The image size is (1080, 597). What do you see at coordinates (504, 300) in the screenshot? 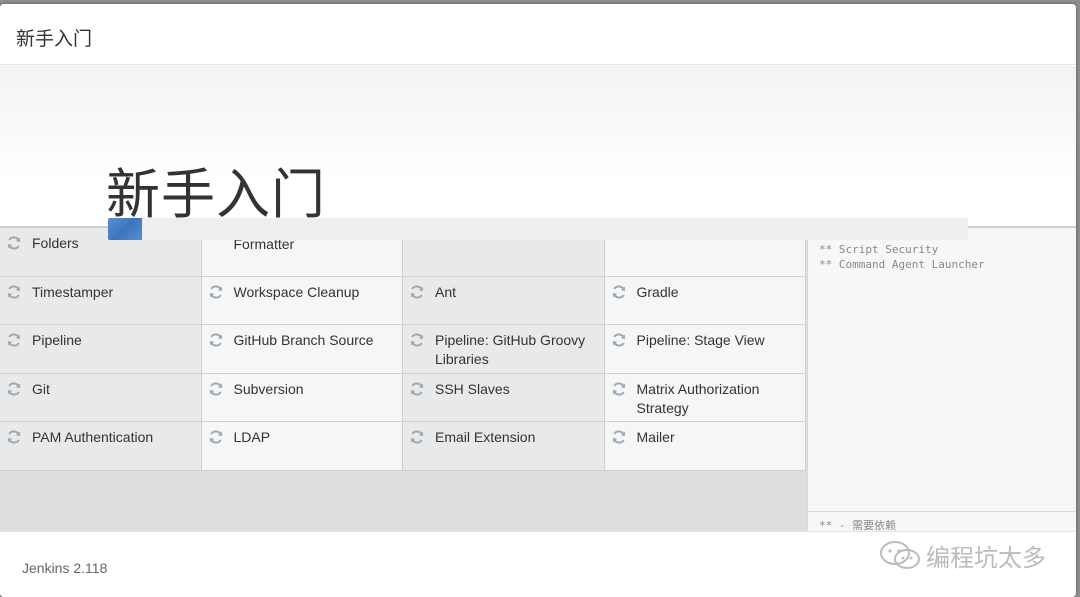
I see `plugin-item: Ant` at bounding box center [504, 300].